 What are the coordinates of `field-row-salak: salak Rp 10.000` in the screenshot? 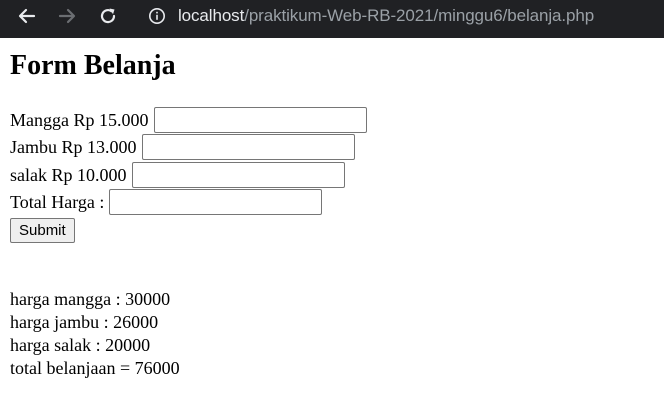 It's located at (177, 175).